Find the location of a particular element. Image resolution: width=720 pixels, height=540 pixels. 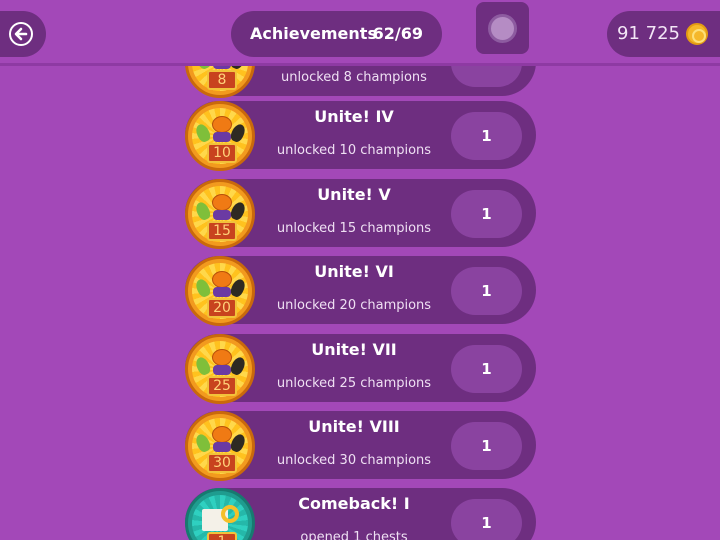

achievement-desc: unlocked 30 champions is located at coordinates (354, 460).